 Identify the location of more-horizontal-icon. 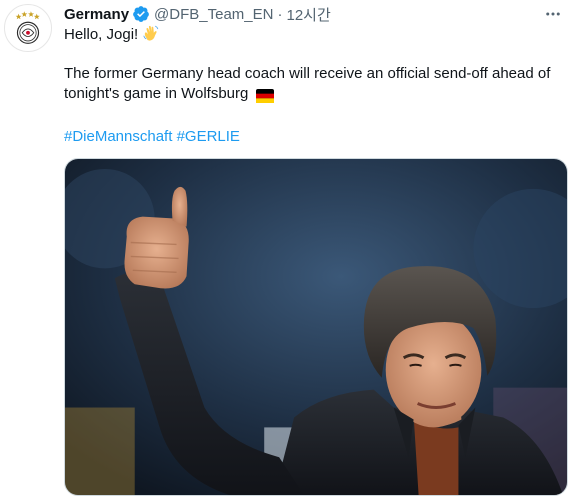
(553, 14).